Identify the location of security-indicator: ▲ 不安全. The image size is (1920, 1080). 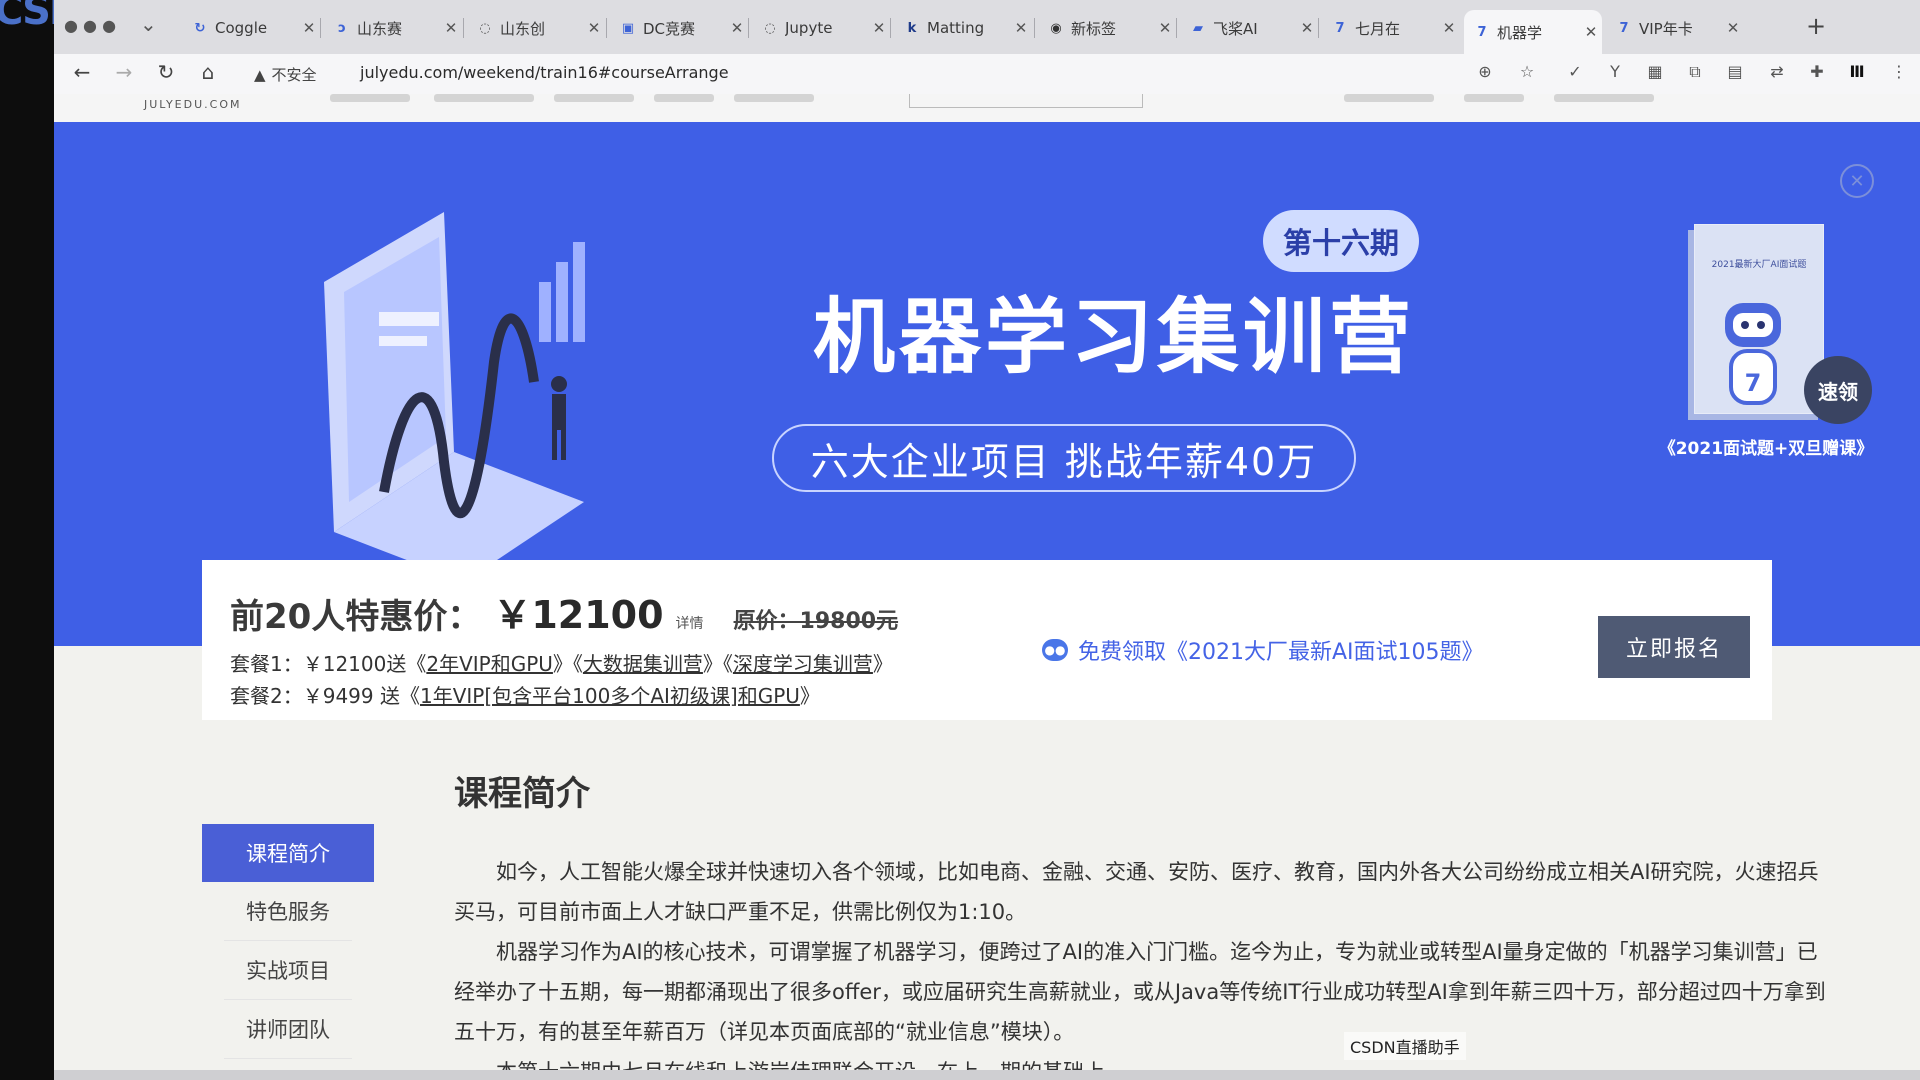
(285, 74).